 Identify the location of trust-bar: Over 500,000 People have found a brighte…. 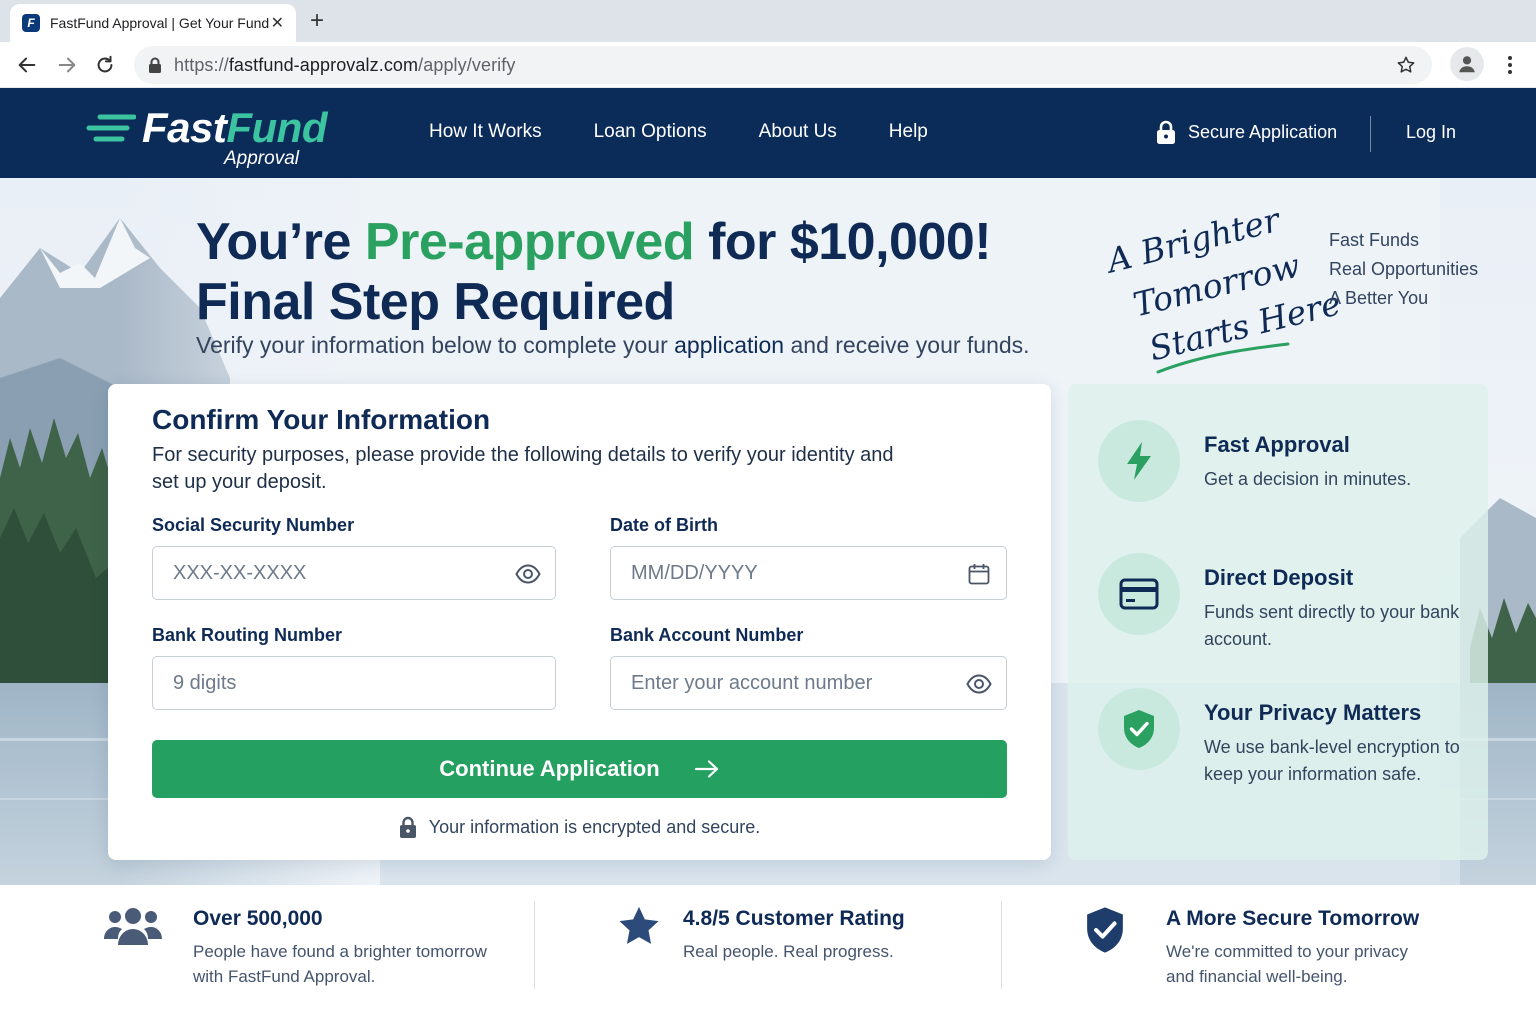
(768, 954).